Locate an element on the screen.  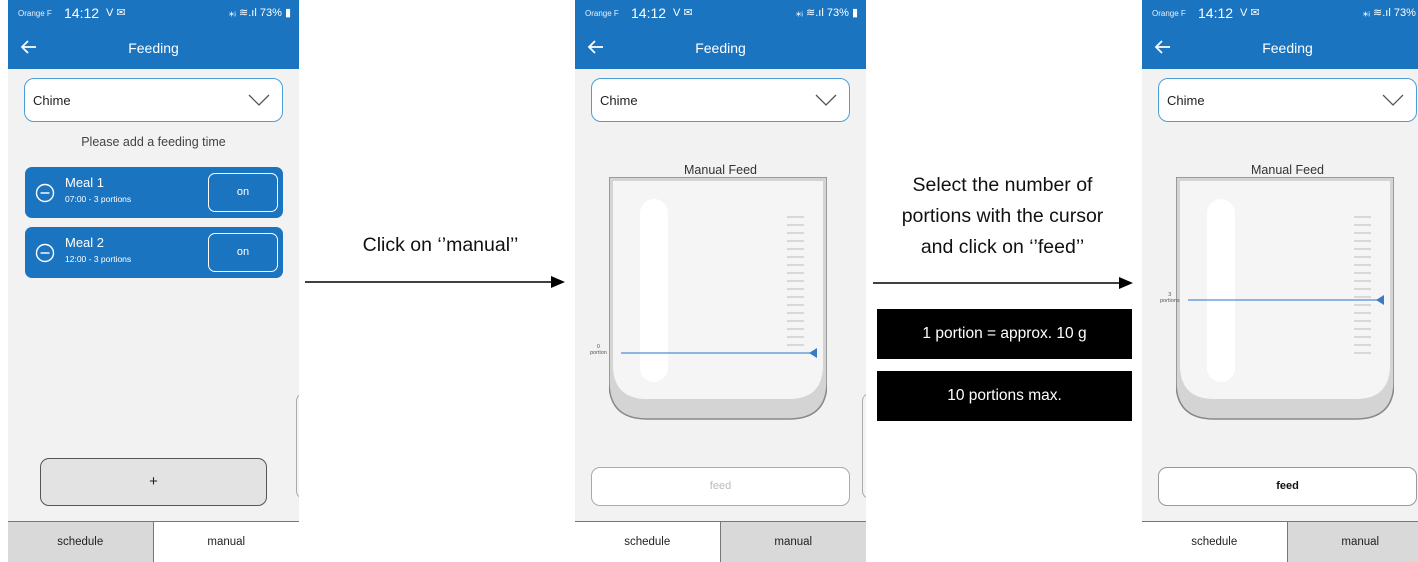
step-2-line-3: and click on ‘’feed’’ is located at coordinates (1002, 247).